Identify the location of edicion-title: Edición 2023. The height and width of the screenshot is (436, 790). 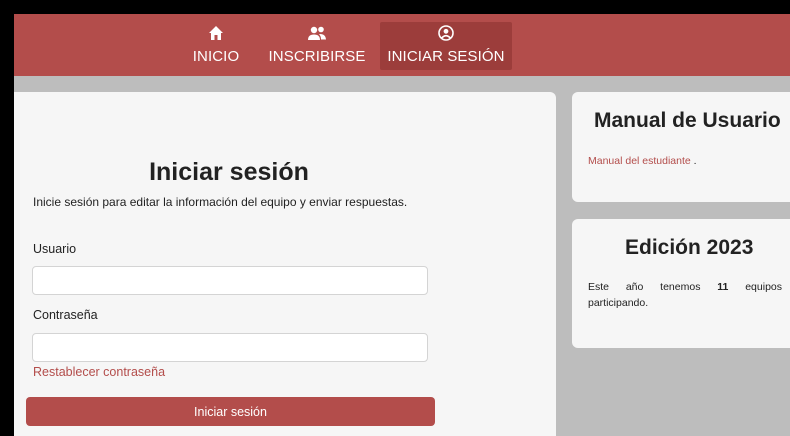
(689, 247).